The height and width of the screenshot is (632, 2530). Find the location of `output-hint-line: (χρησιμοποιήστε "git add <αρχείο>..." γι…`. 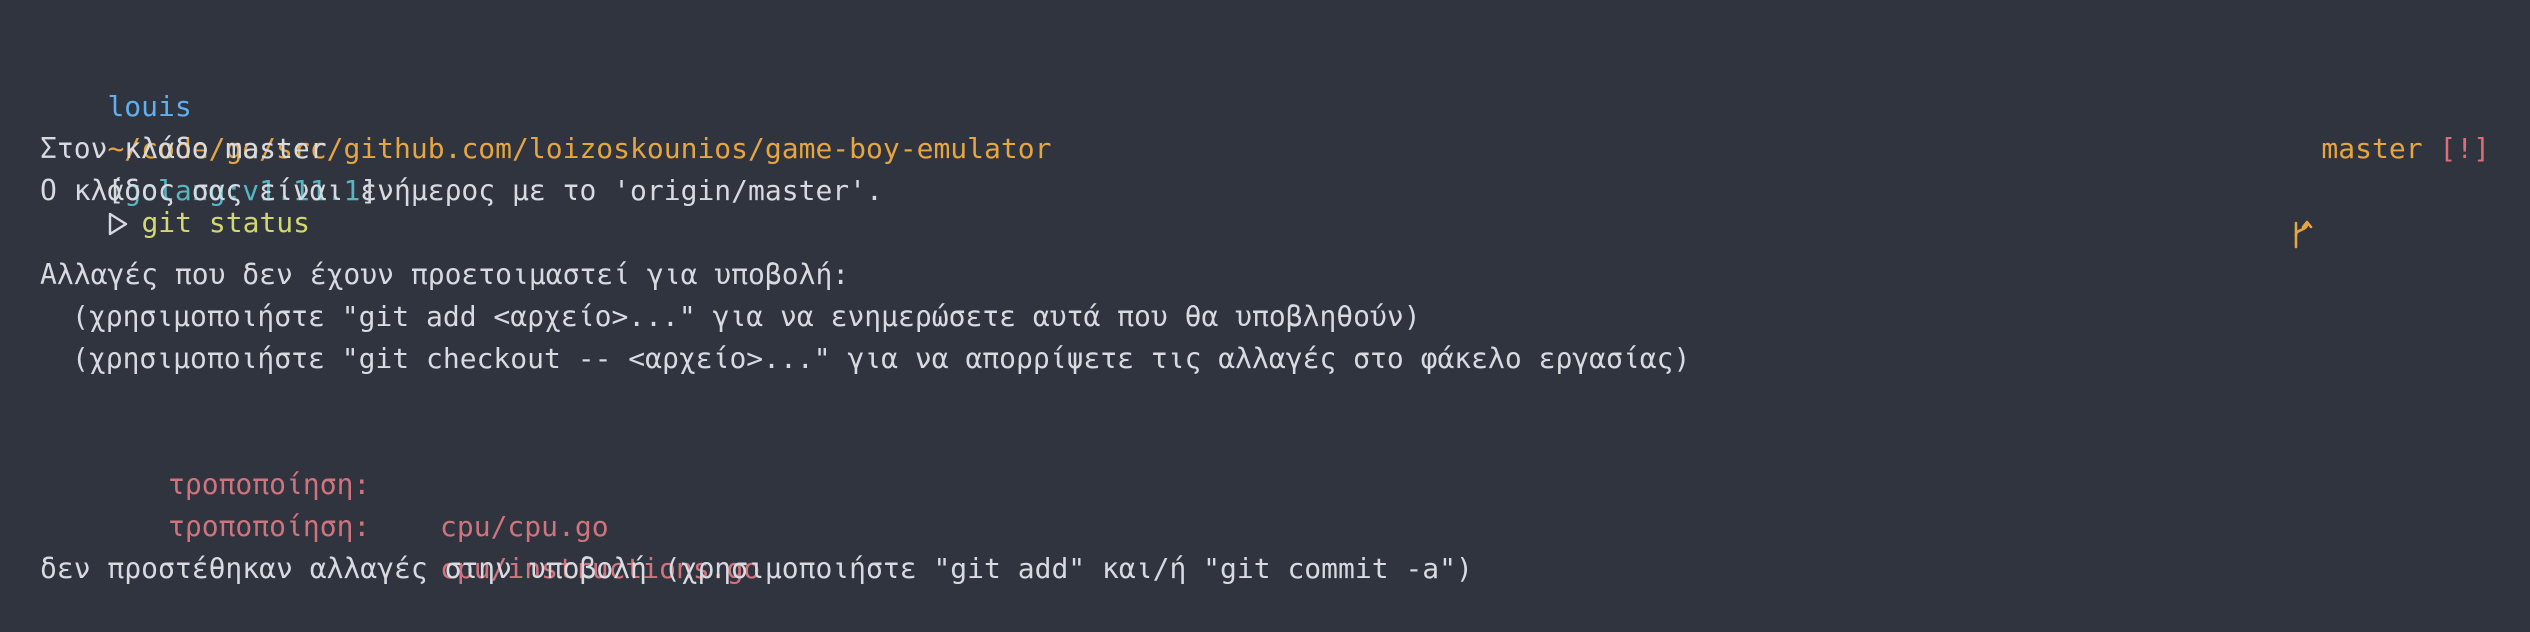

output-hint-line: (χρησιμοποιήστε "git add <αρχείο>..." γι… is located at coordinates (746, 316).